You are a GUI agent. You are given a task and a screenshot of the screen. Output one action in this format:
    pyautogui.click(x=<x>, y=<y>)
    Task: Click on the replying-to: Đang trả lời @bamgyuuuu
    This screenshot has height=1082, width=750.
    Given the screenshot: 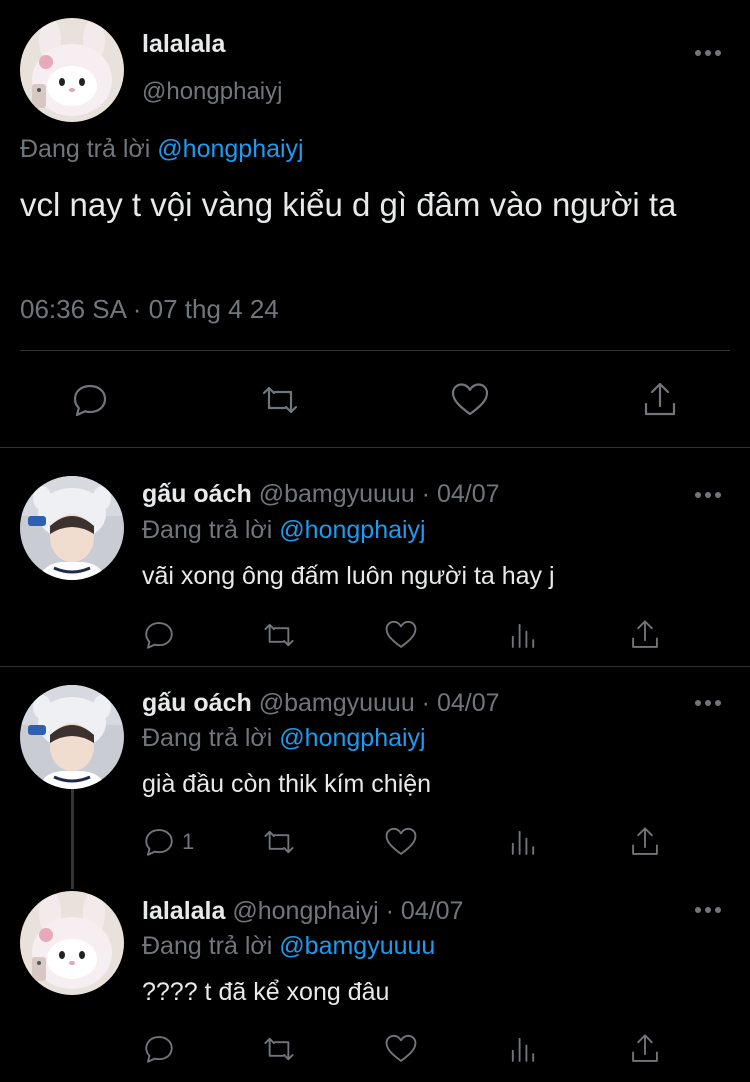 What is the action you would take?
    pyautogui.click(x=288, y=946)
    